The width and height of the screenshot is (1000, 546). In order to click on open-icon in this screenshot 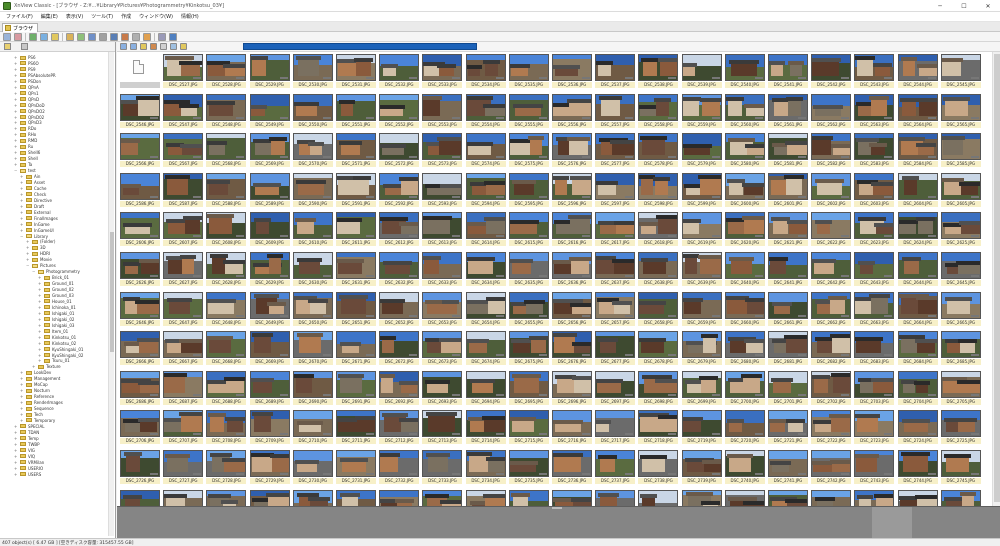, I will do `click(44, 36)`.